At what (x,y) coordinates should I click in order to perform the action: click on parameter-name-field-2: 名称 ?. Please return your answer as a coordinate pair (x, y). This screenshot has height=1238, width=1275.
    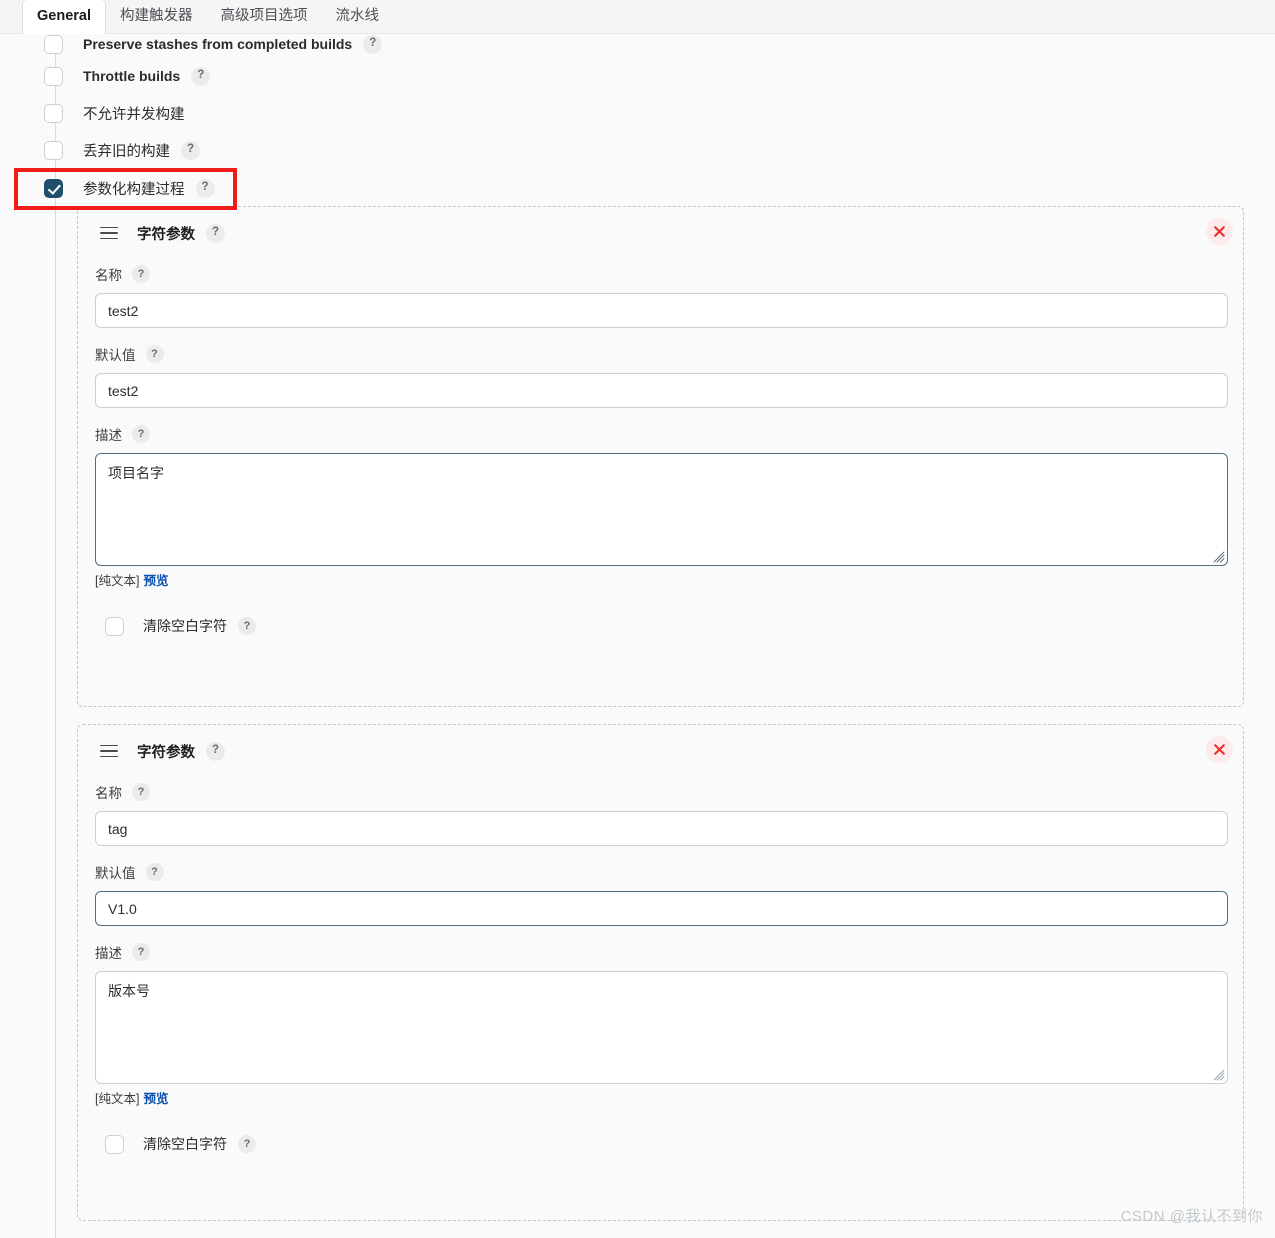
    Looking at the image, I should click on (660, 814).